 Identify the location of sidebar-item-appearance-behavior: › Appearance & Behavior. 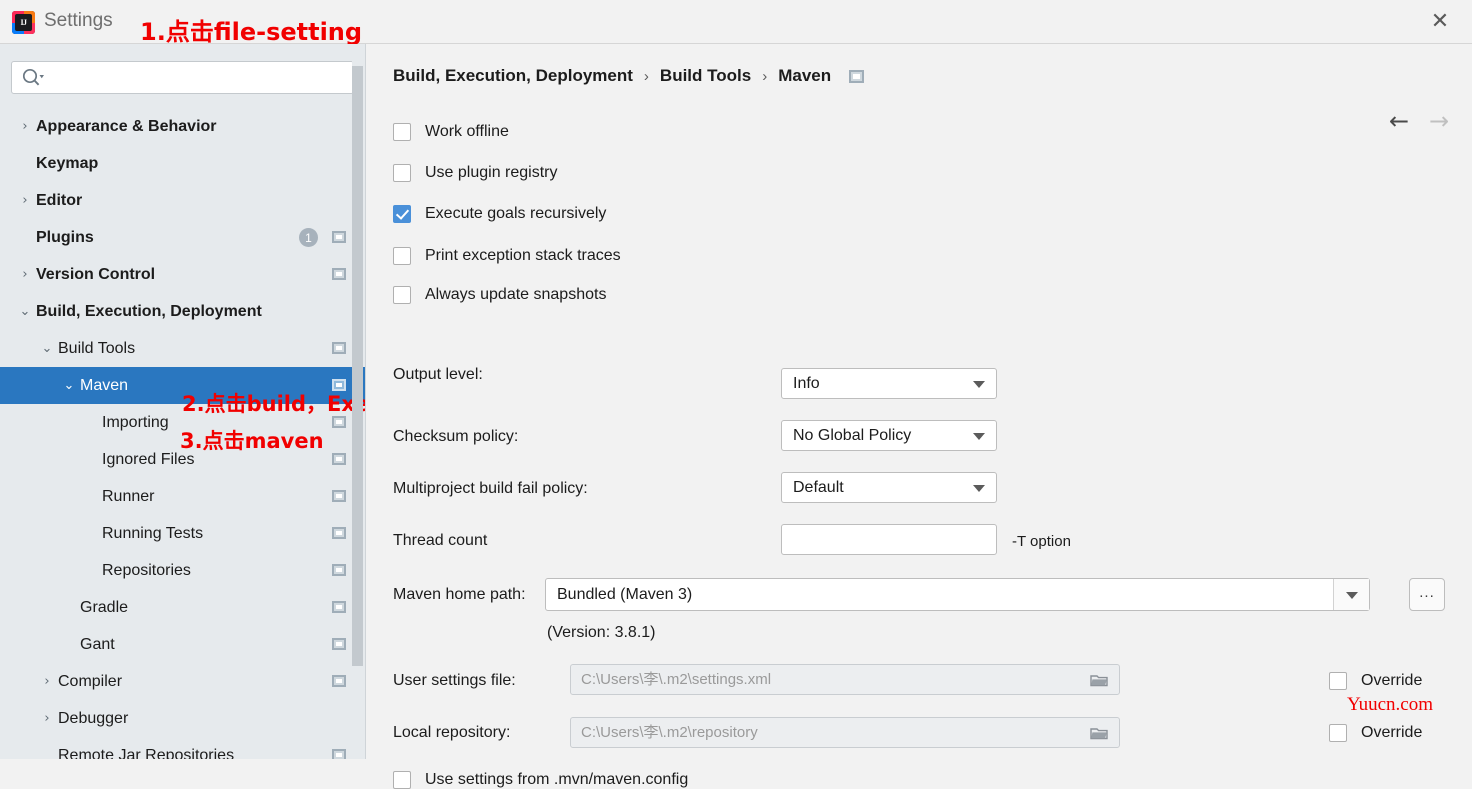
(182, 126).